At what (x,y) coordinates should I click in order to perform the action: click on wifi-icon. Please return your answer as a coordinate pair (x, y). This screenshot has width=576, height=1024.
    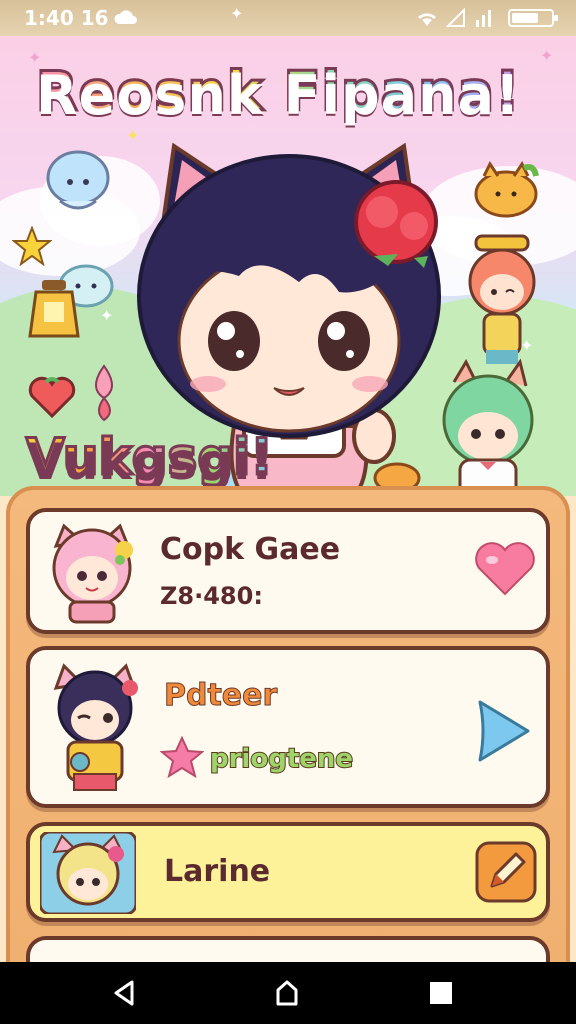
    Looking at the image, I should click on (427, 19).